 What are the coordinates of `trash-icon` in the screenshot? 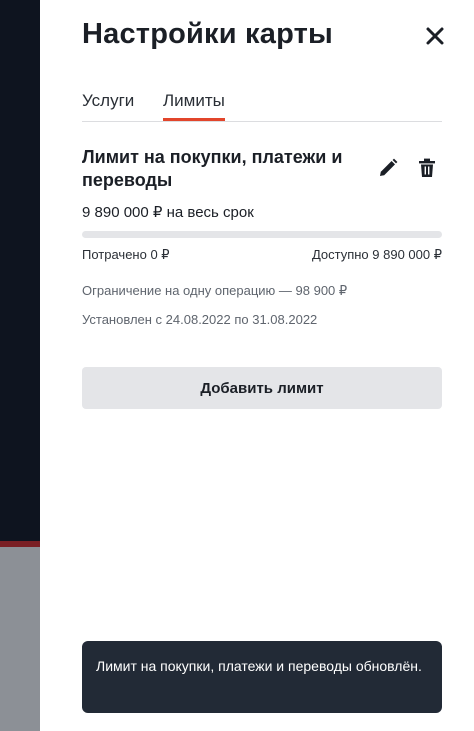 It's located at (427, 167).